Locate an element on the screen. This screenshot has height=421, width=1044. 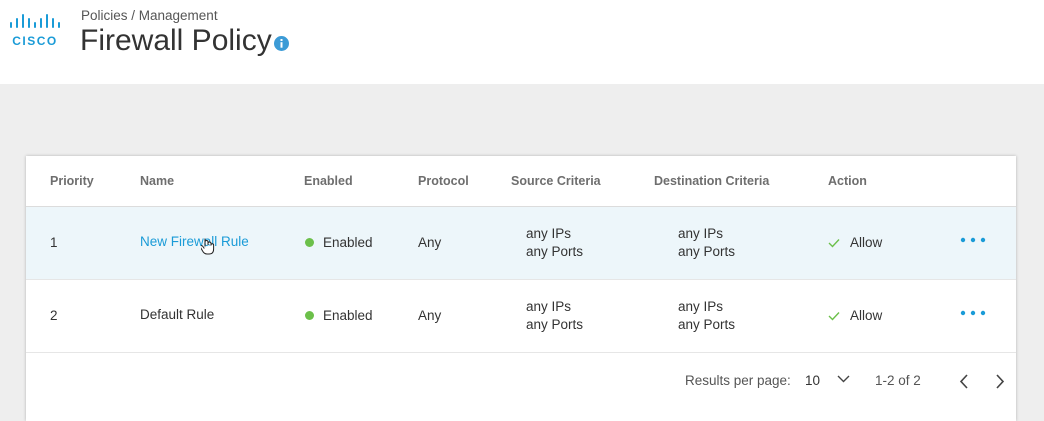
col-action: Action is located at coordinates (847, 181).